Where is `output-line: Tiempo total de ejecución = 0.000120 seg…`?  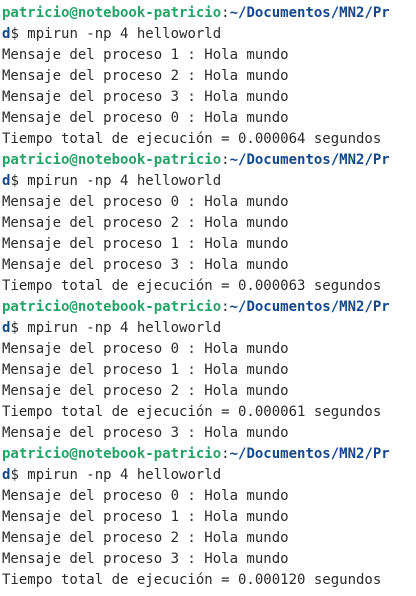 output-line: Tiempo total de ejecución = 0.000120 seg… is located at coordinates (192, 580).